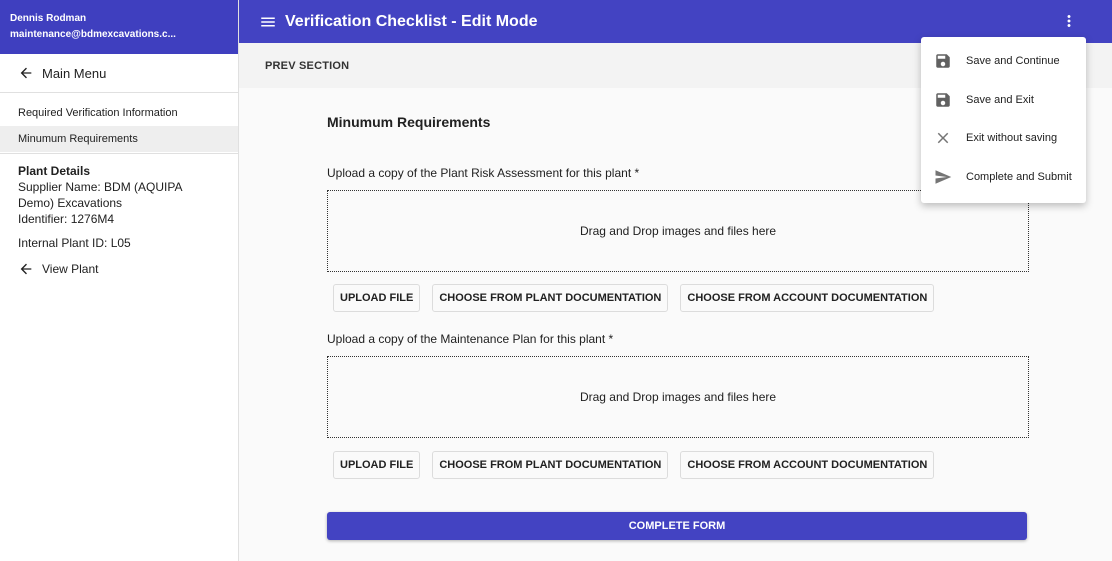 This screenshot has height=561, width=1112. What do you see at coordinates (307, 66) in the screenshot?
I see `prev-section-button: PREV SECTION` at bounding box center [307, 66].